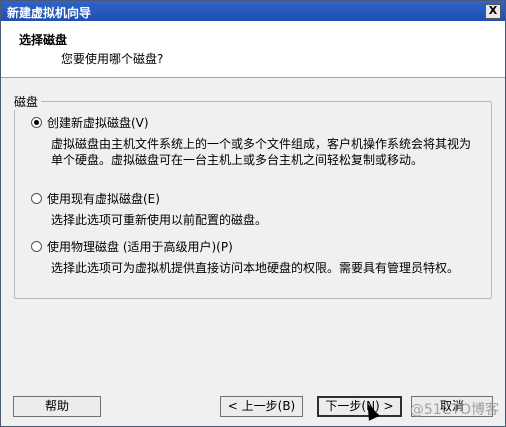  Describe the element at coordinates (253, 49) in the screenshot. I see `wizard-header: 选择磁盘 您要使用哪个磁盘?` at that location.